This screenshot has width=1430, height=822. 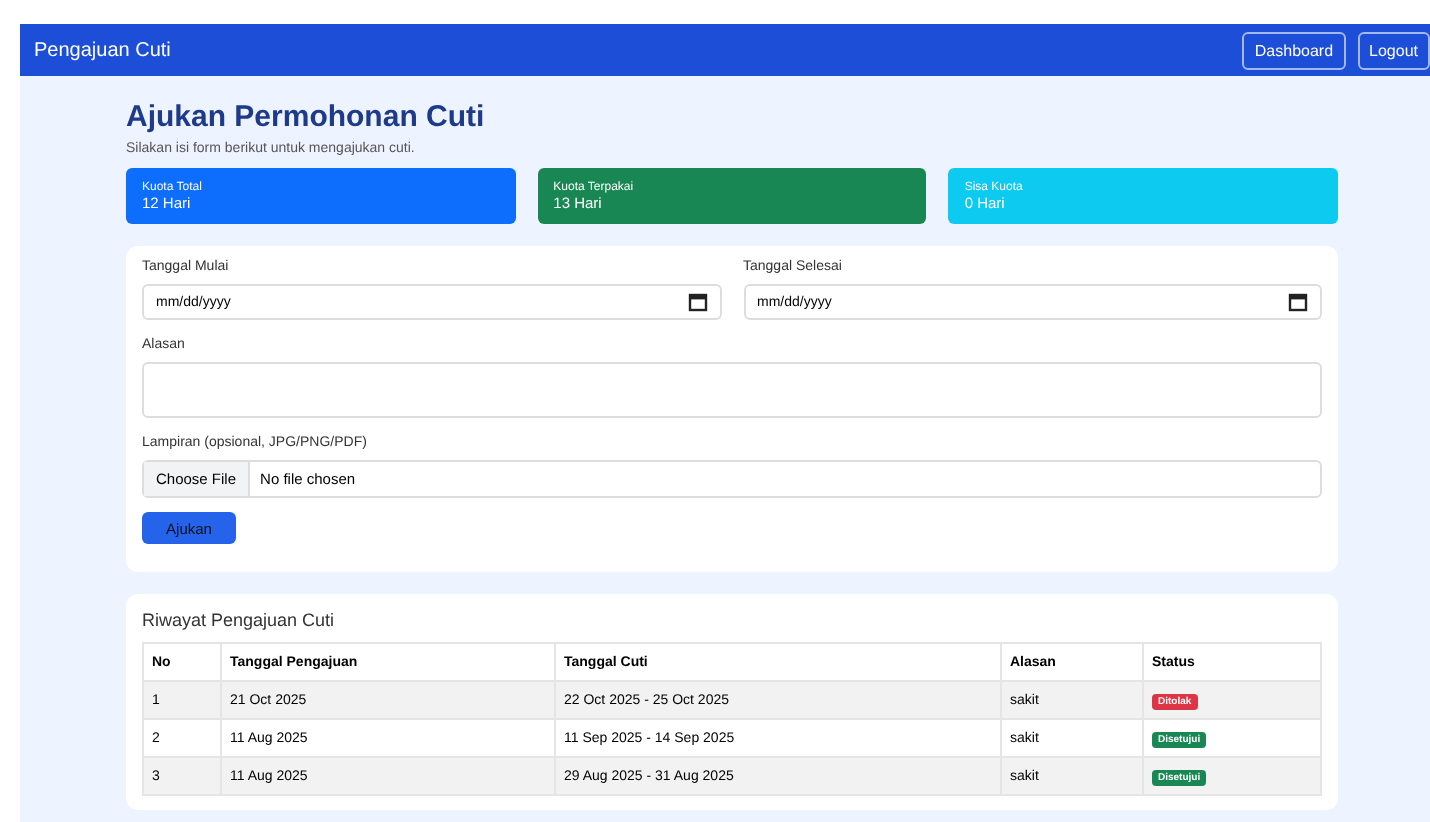 I want to click on brand-title: Pengajuan Cuti, so click(x=102, y=50).